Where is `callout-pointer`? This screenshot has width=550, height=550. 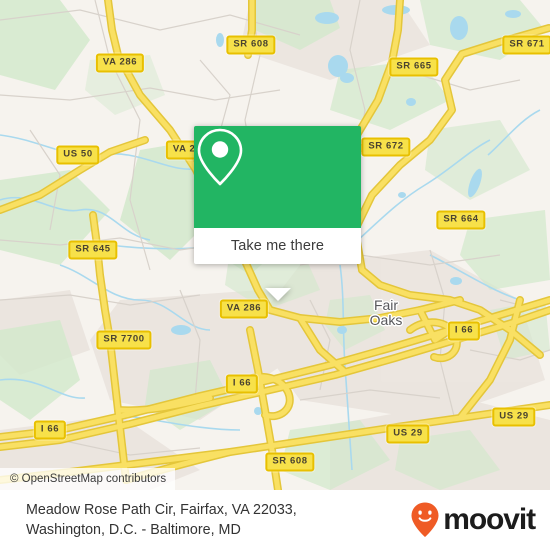 callout-pointer is located at coordinates (277, 294).